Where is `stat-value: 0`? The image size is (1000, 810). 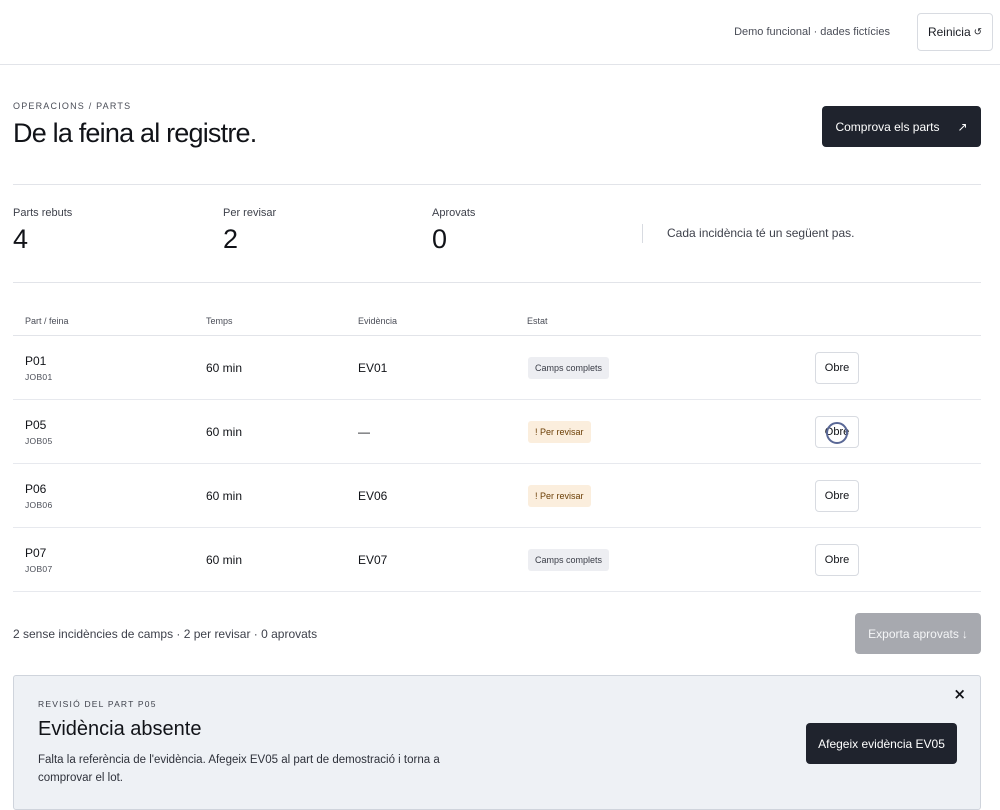 stat-value: 0 is located at coordinates (440, 239).